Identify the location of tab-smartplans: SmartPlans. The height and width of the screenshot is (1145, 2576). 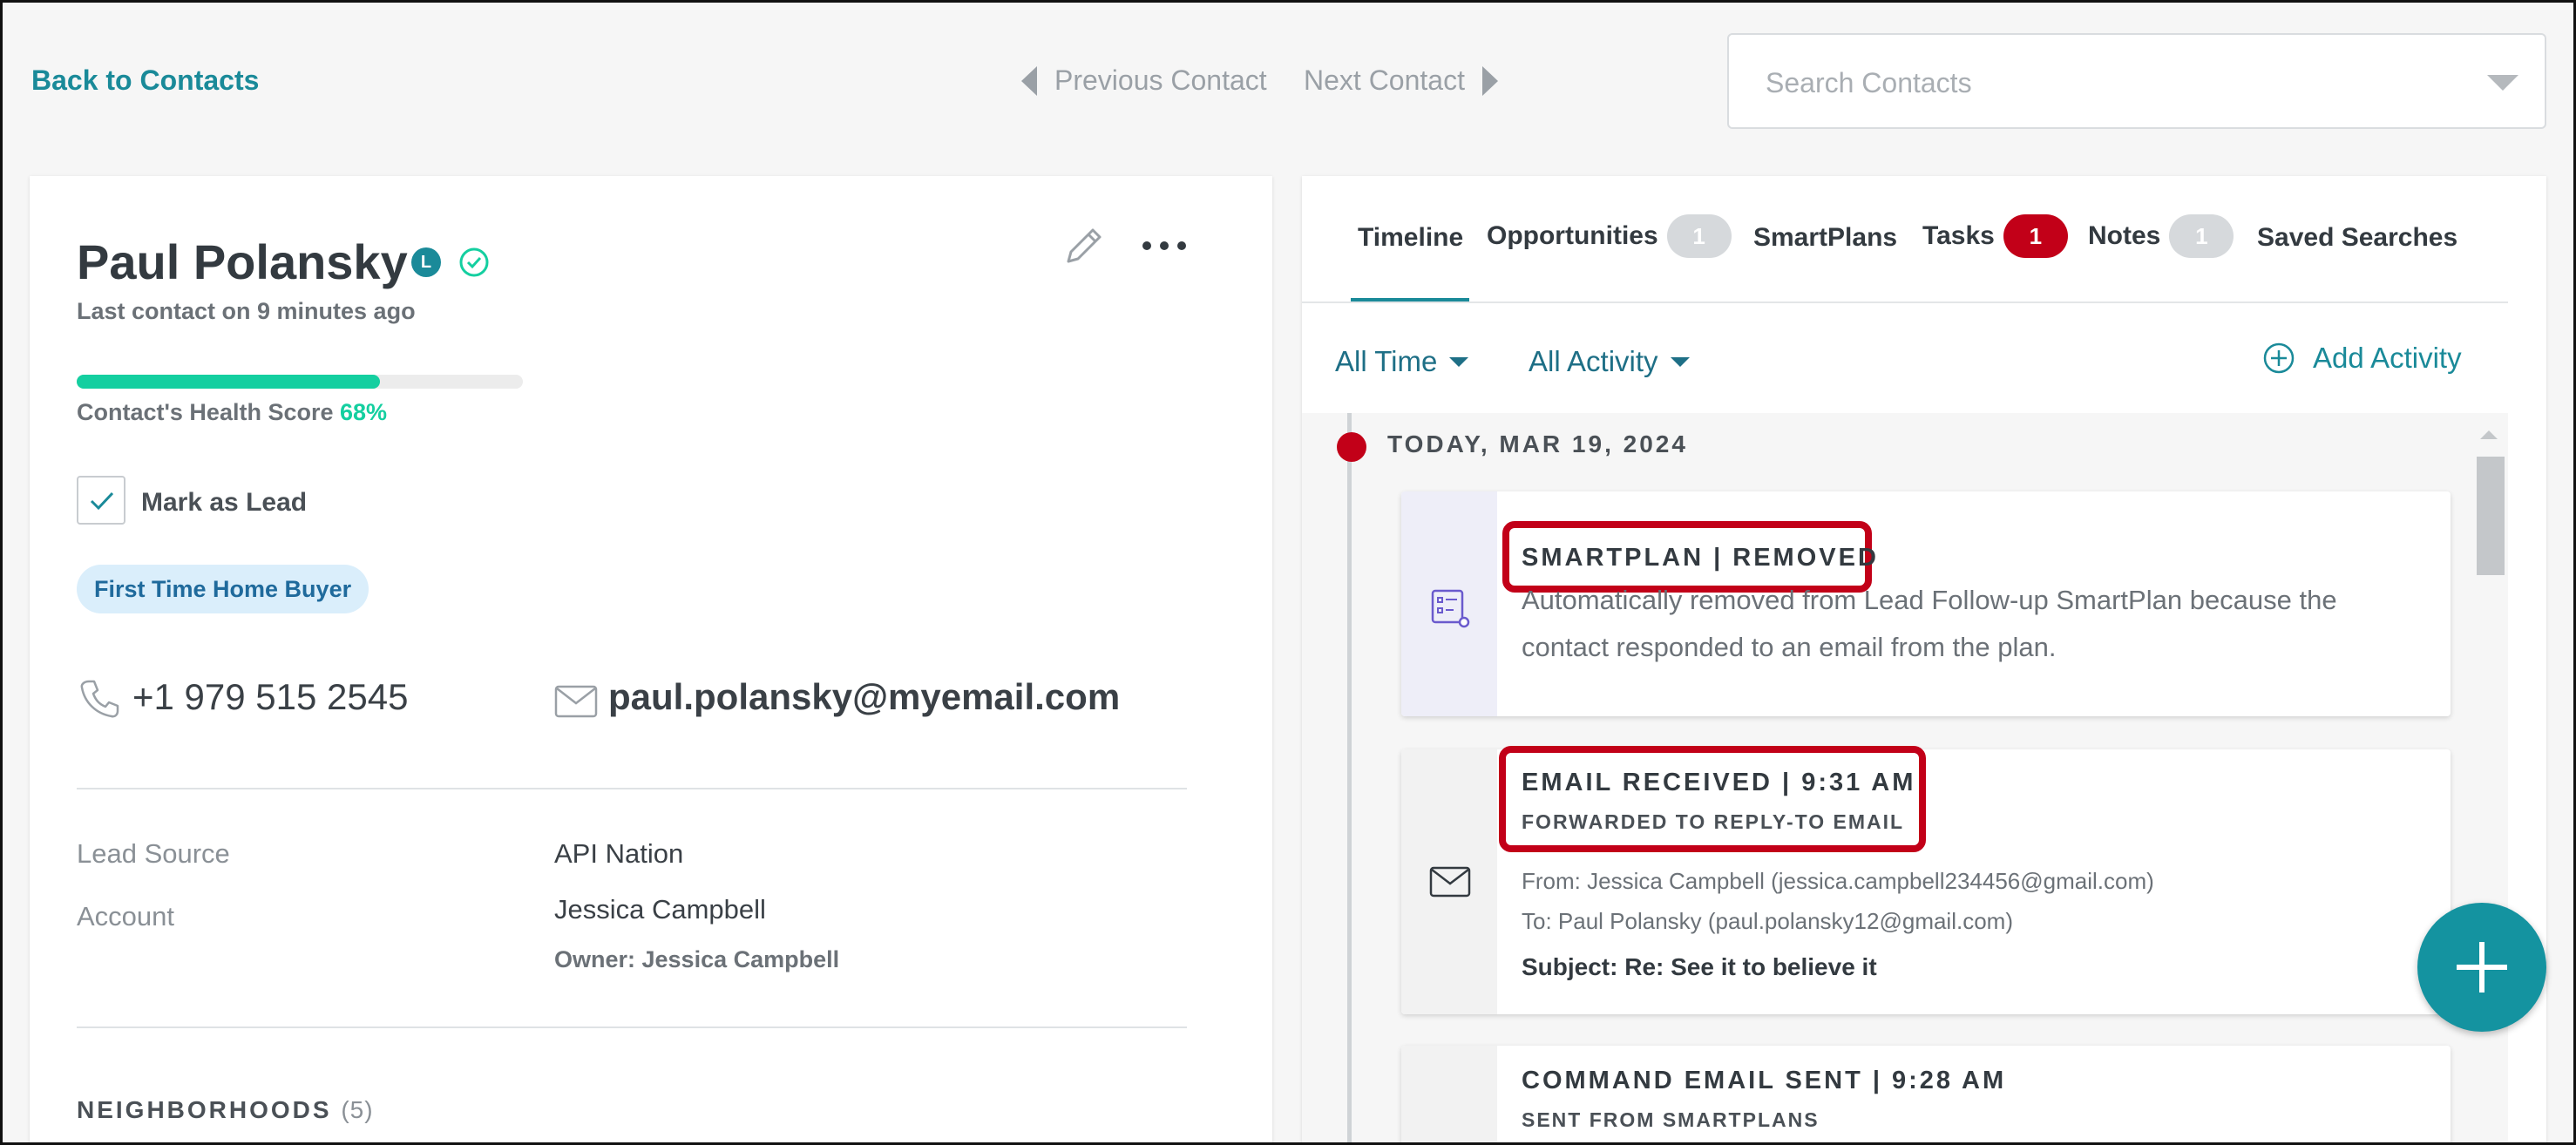
(1825, 238).